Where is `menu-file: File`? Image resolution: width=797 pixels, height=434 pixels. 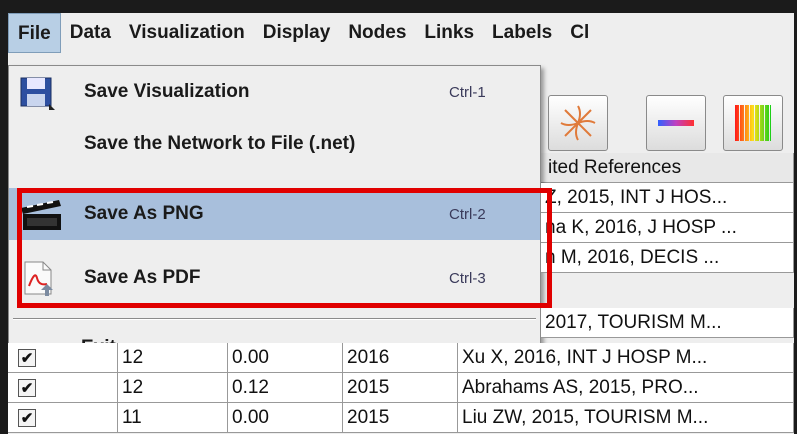
menu-file: File is located at coordinates (34, 33).